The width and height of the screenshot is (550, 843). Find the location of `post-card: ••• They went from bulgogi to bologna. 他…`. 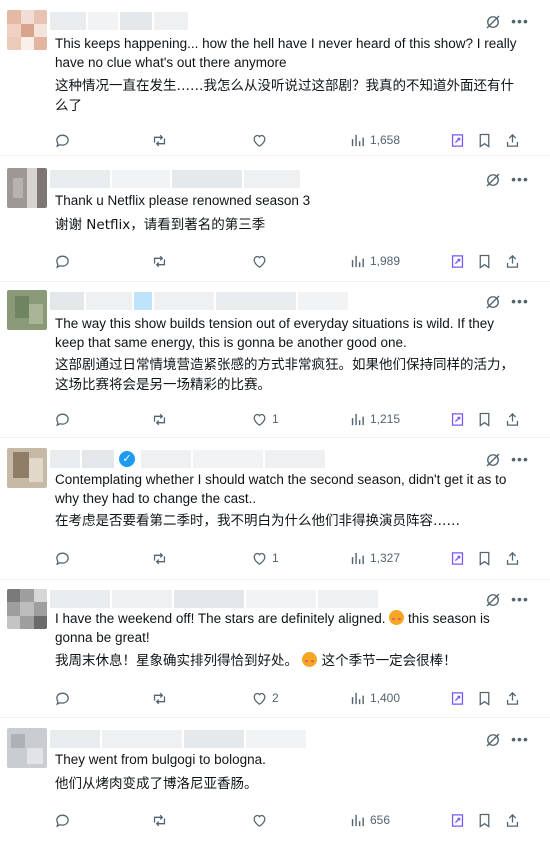

post-card: ••• They went from bulgogi to bologna. 他… is located at coordinates (275, 780).